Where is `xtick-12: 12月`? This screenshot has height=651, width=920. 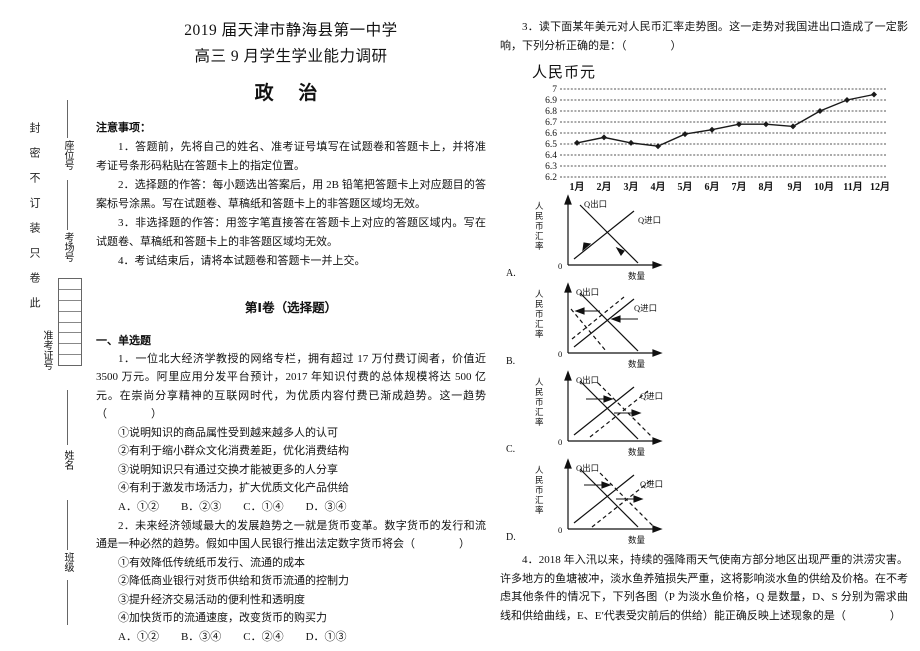 xtick-12: 12月 is located at coordinates (880, 187).